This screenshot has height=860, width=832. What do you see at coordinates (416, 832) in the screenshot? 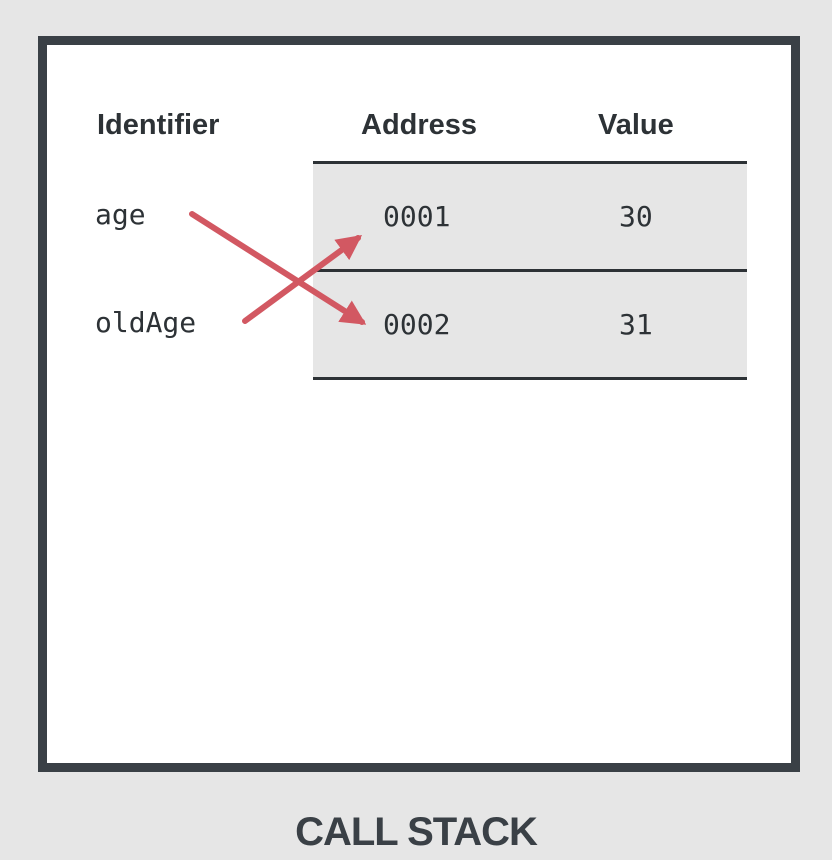
I see `call-stack-title: CALL STACK` at bounding box center [416, 832].